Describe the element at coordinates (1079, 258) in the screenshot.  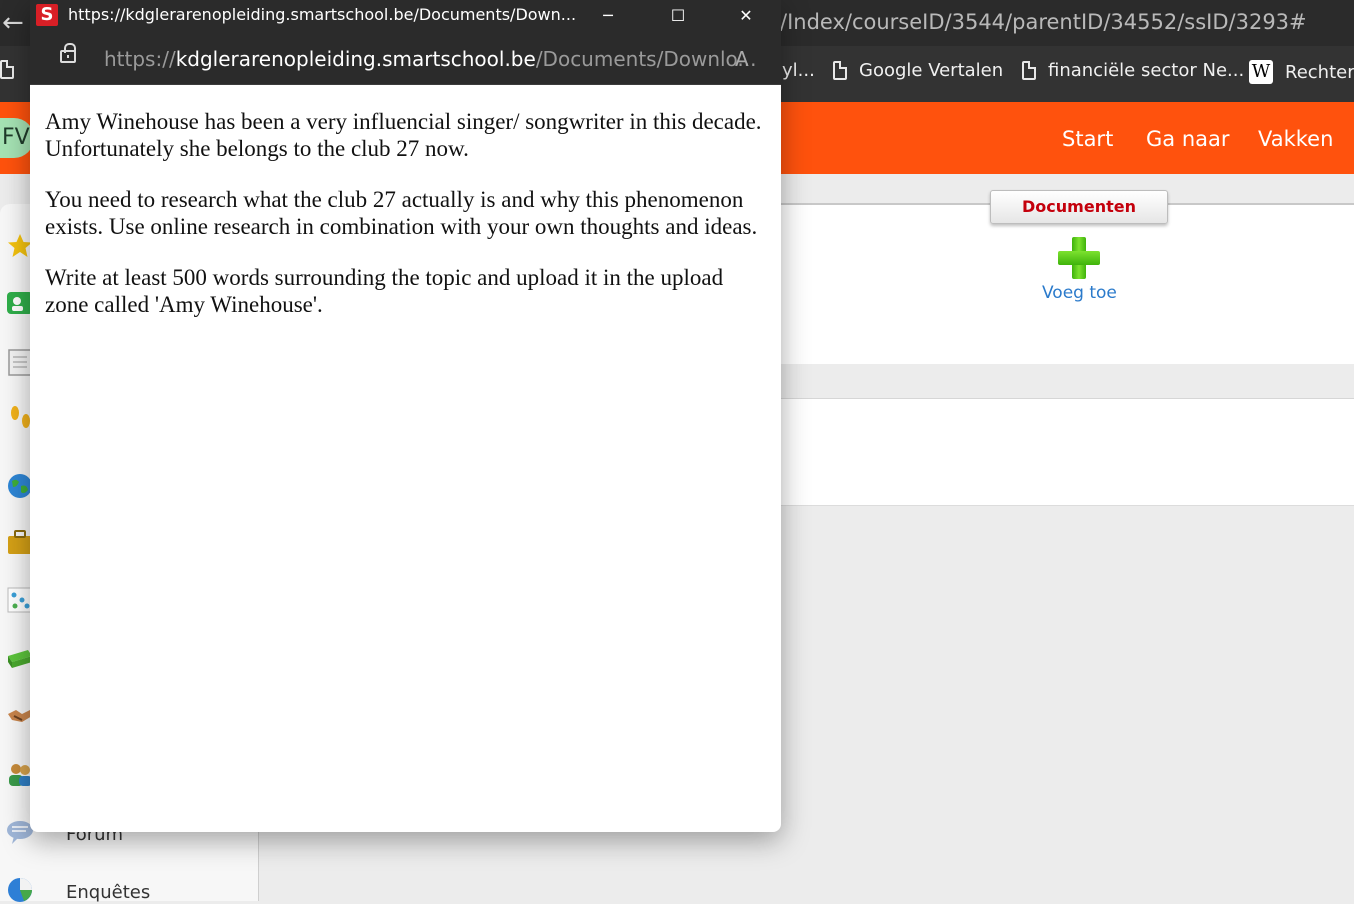
I see `add-plus-icon` at that location.